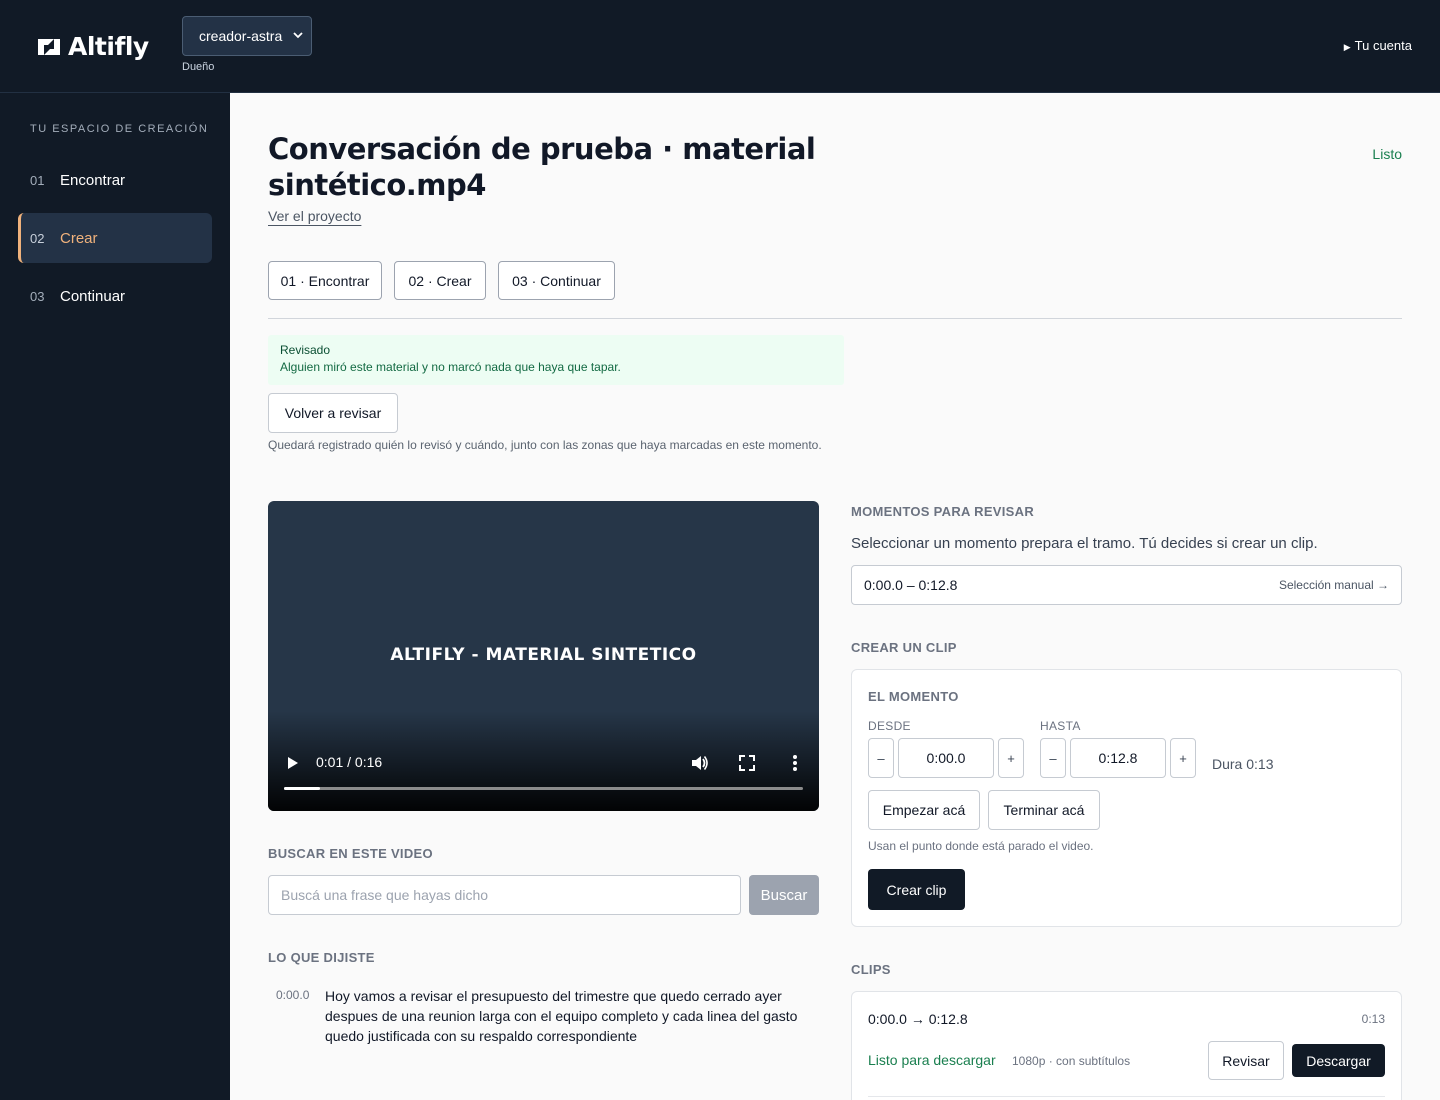  Describe the element at coordinates (1334, 585) in the screenshot. I see `manual-selection-link: Selección manual →` at that location.